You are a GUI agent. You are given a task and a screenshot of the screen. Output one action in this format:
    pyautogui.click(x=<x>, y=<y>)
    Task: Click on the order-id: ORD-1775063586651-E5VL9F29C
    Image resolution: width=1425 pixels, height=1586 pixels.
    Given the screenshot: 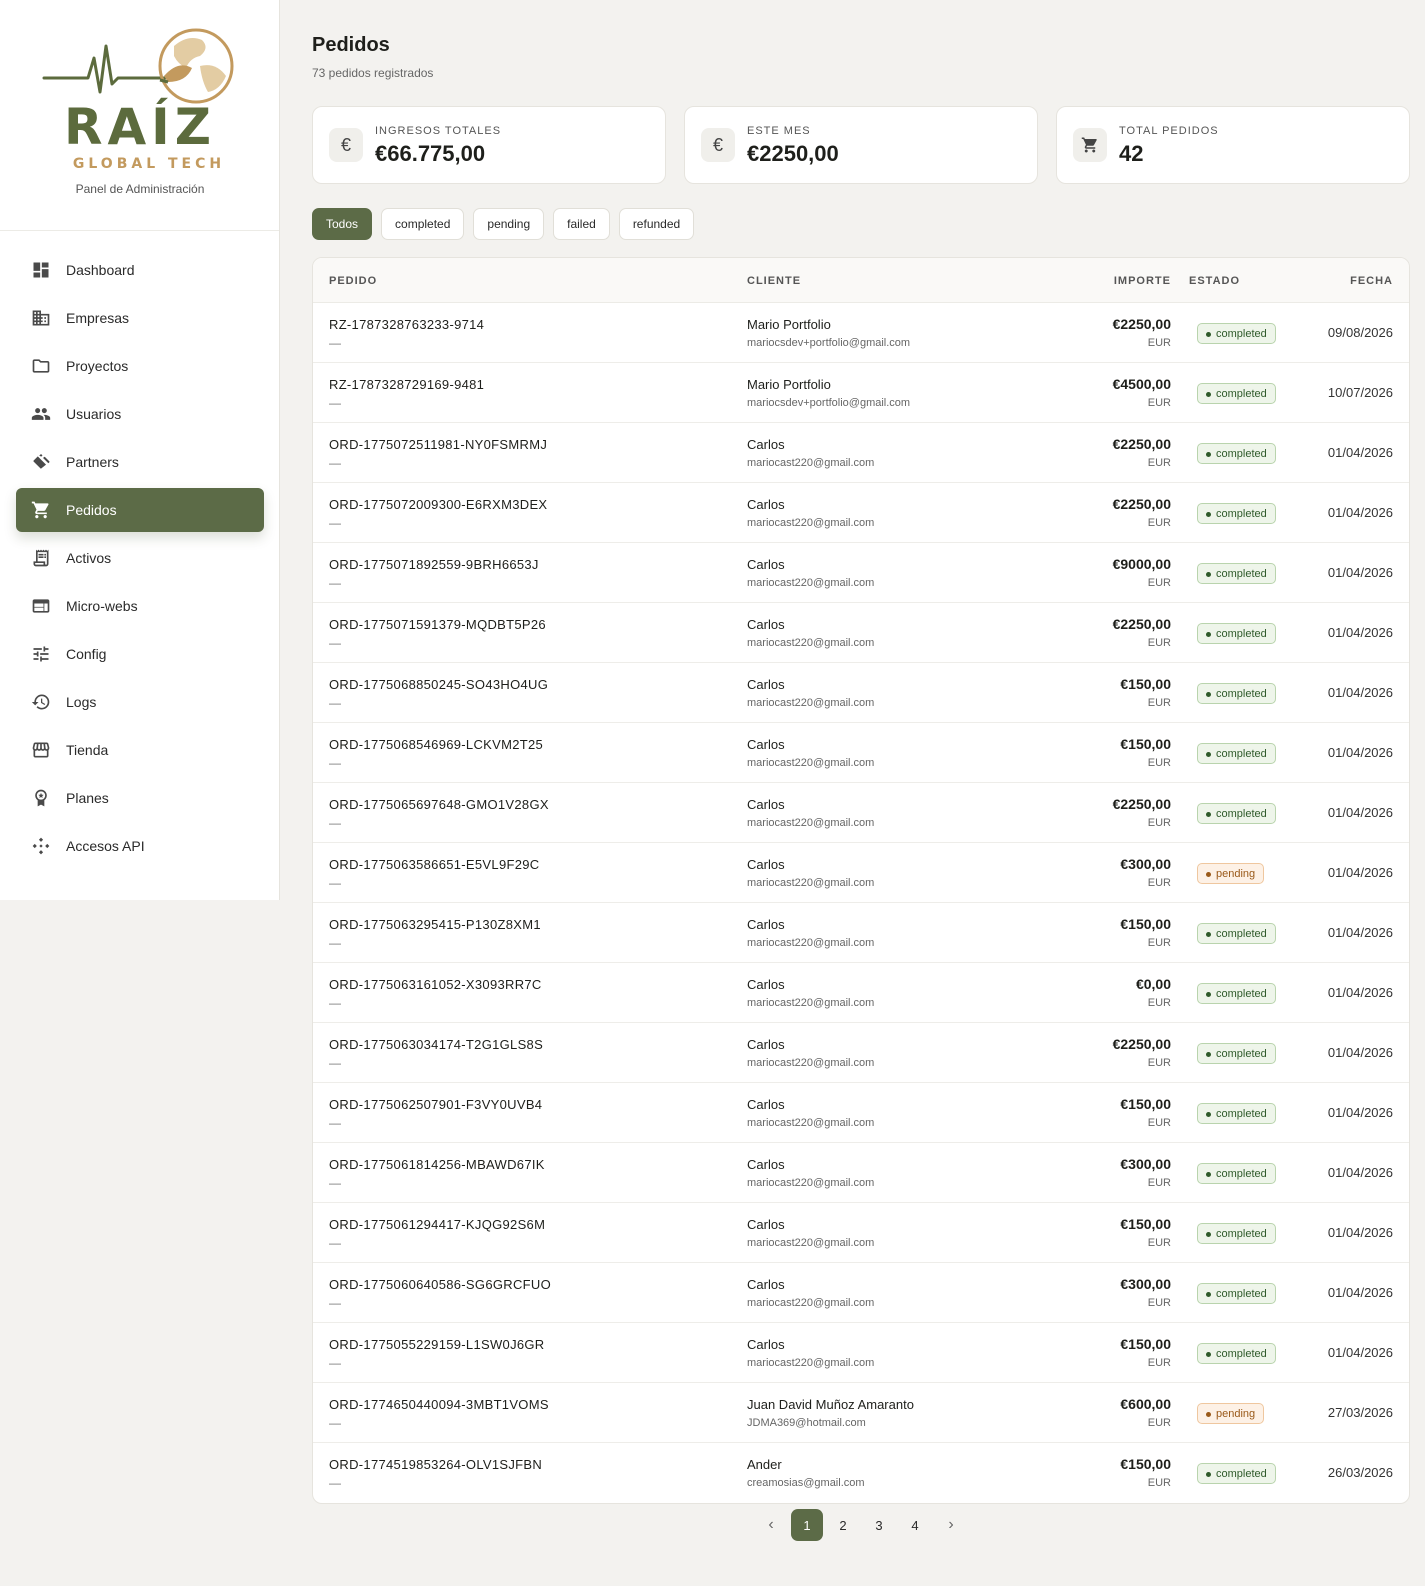 What is the action you would take?
    pyautogui.click(x=434, y=864)
    